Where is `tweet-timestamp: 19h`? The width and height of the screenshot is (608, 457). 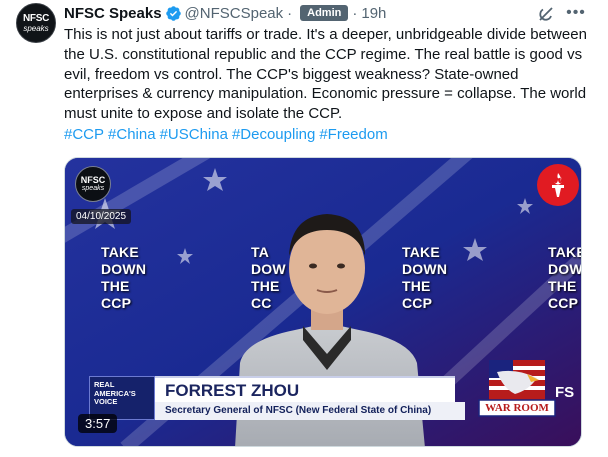
tweet-timestamp: 19h is located at coordinates (373, 13).